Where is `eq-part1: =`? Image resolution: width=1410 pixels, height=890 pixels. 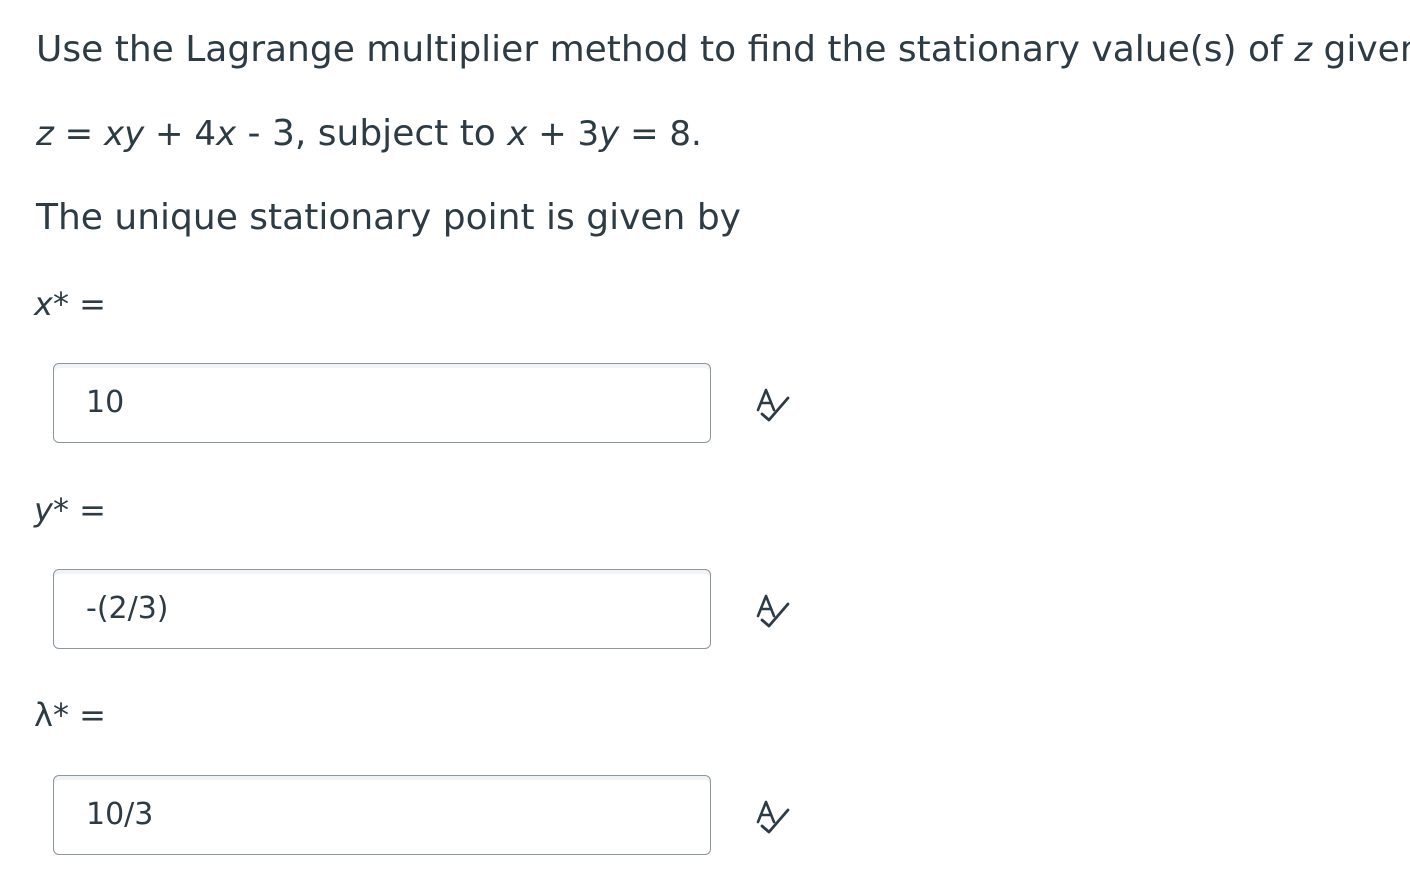
eq-part1: = is located at coordinates (78, 134).